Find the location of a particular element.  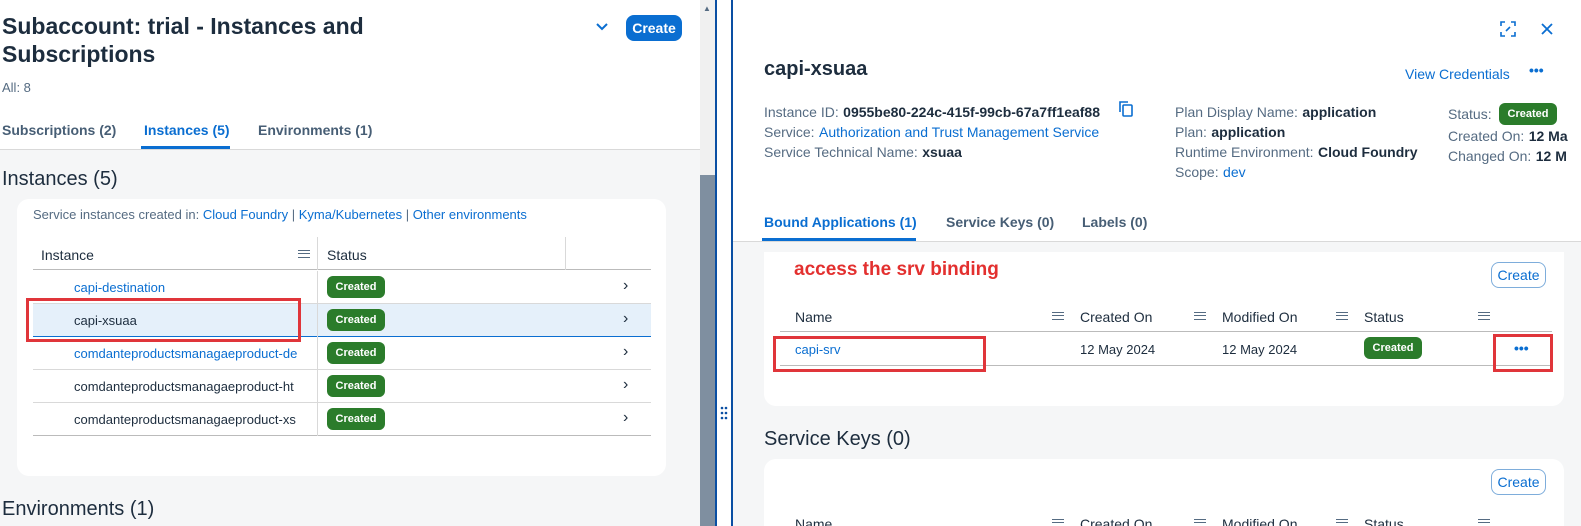

plan-display-value: application is located at coordinates (1339, 112).